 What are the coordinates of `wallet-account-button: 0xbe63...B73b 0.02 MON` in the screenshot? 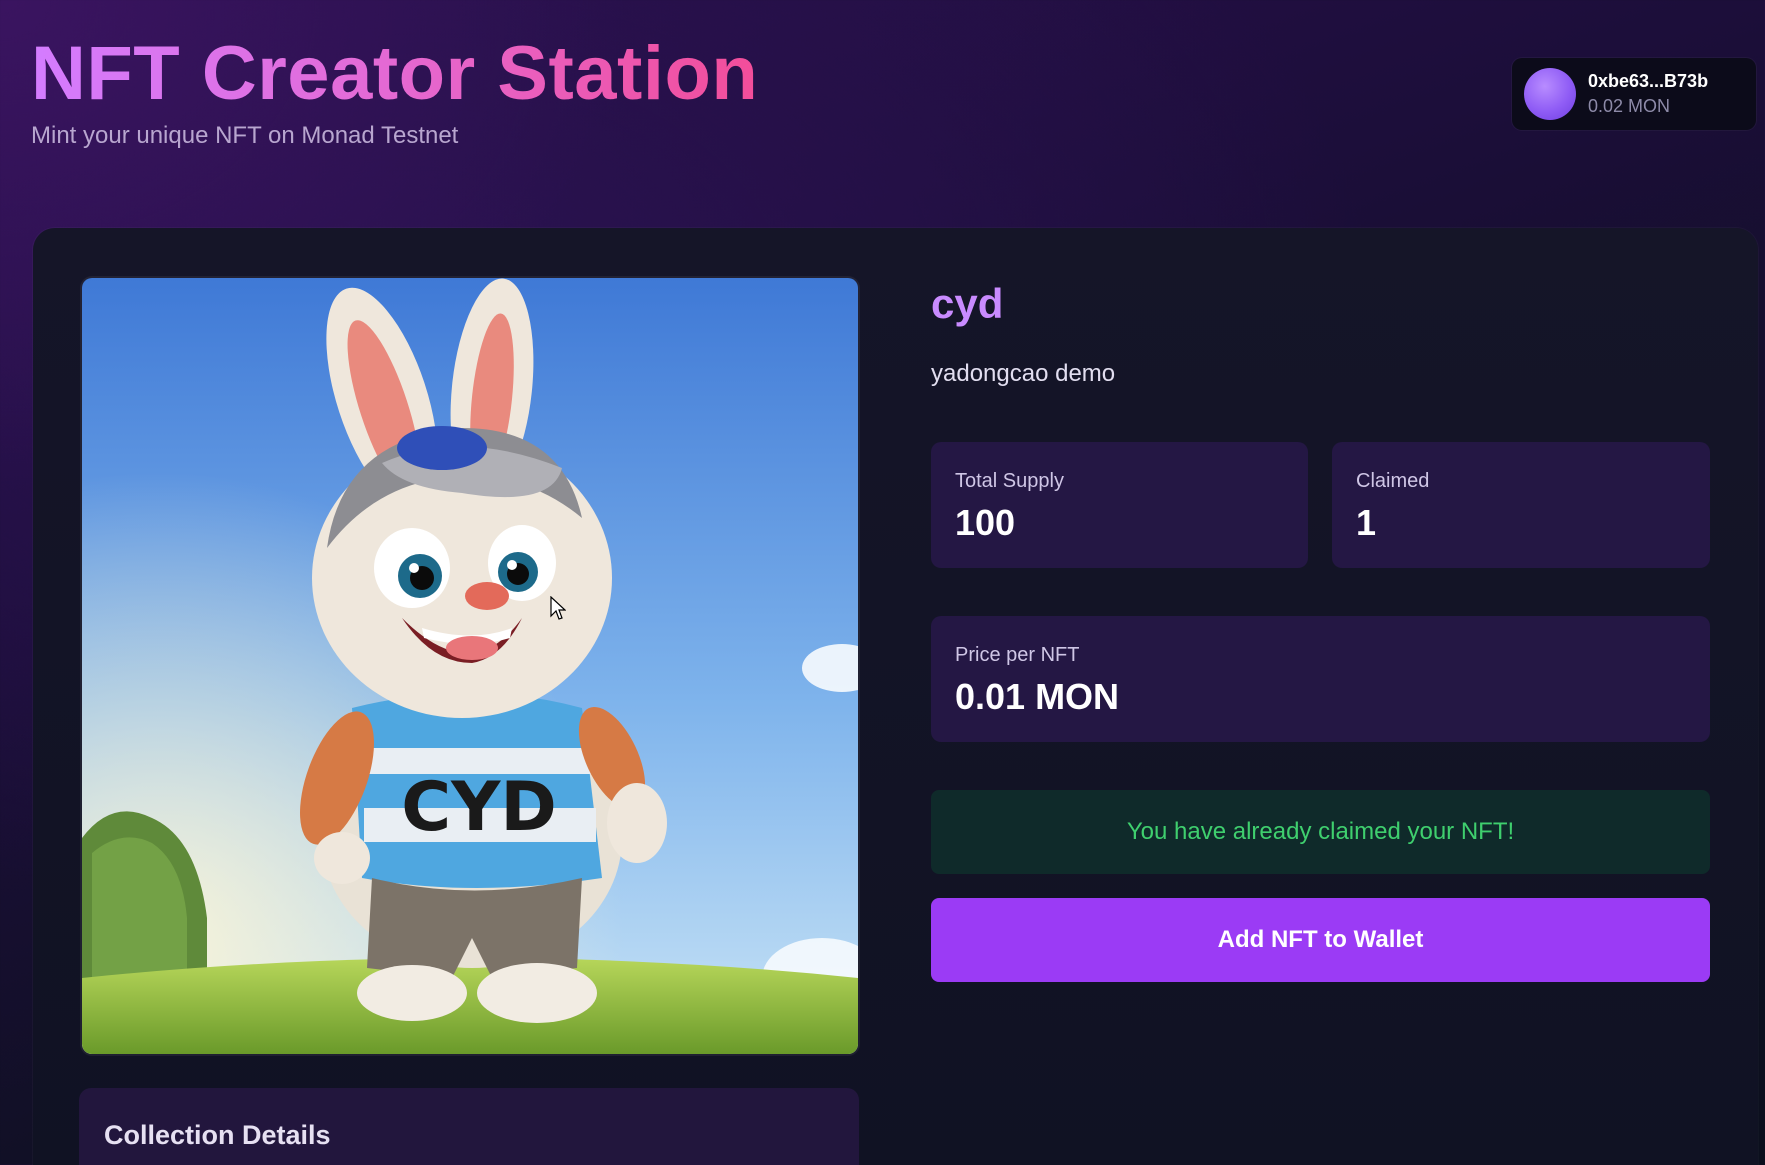 It's located at (1634, 94).